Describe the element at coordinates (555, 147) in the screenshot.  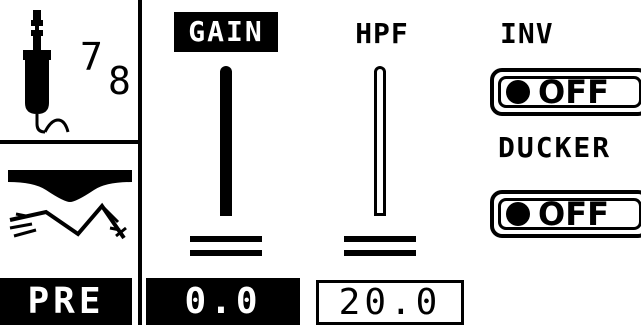
I see `ducker-label: DUCKER` at that location.